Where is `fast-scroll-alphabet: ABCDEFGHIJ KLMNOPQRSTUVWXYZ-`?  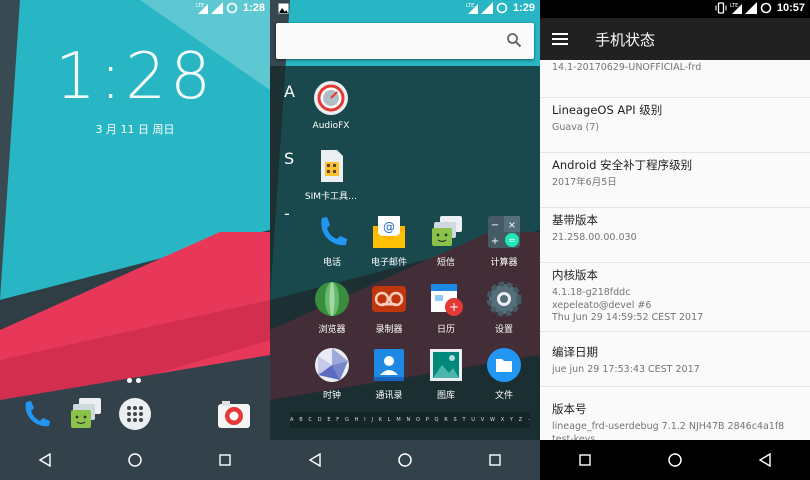 fast-scroll-alphabet: ABCDEFGHIJ KLMNOPQRSTUVWXYZ- is located at coordinates (410, 420).